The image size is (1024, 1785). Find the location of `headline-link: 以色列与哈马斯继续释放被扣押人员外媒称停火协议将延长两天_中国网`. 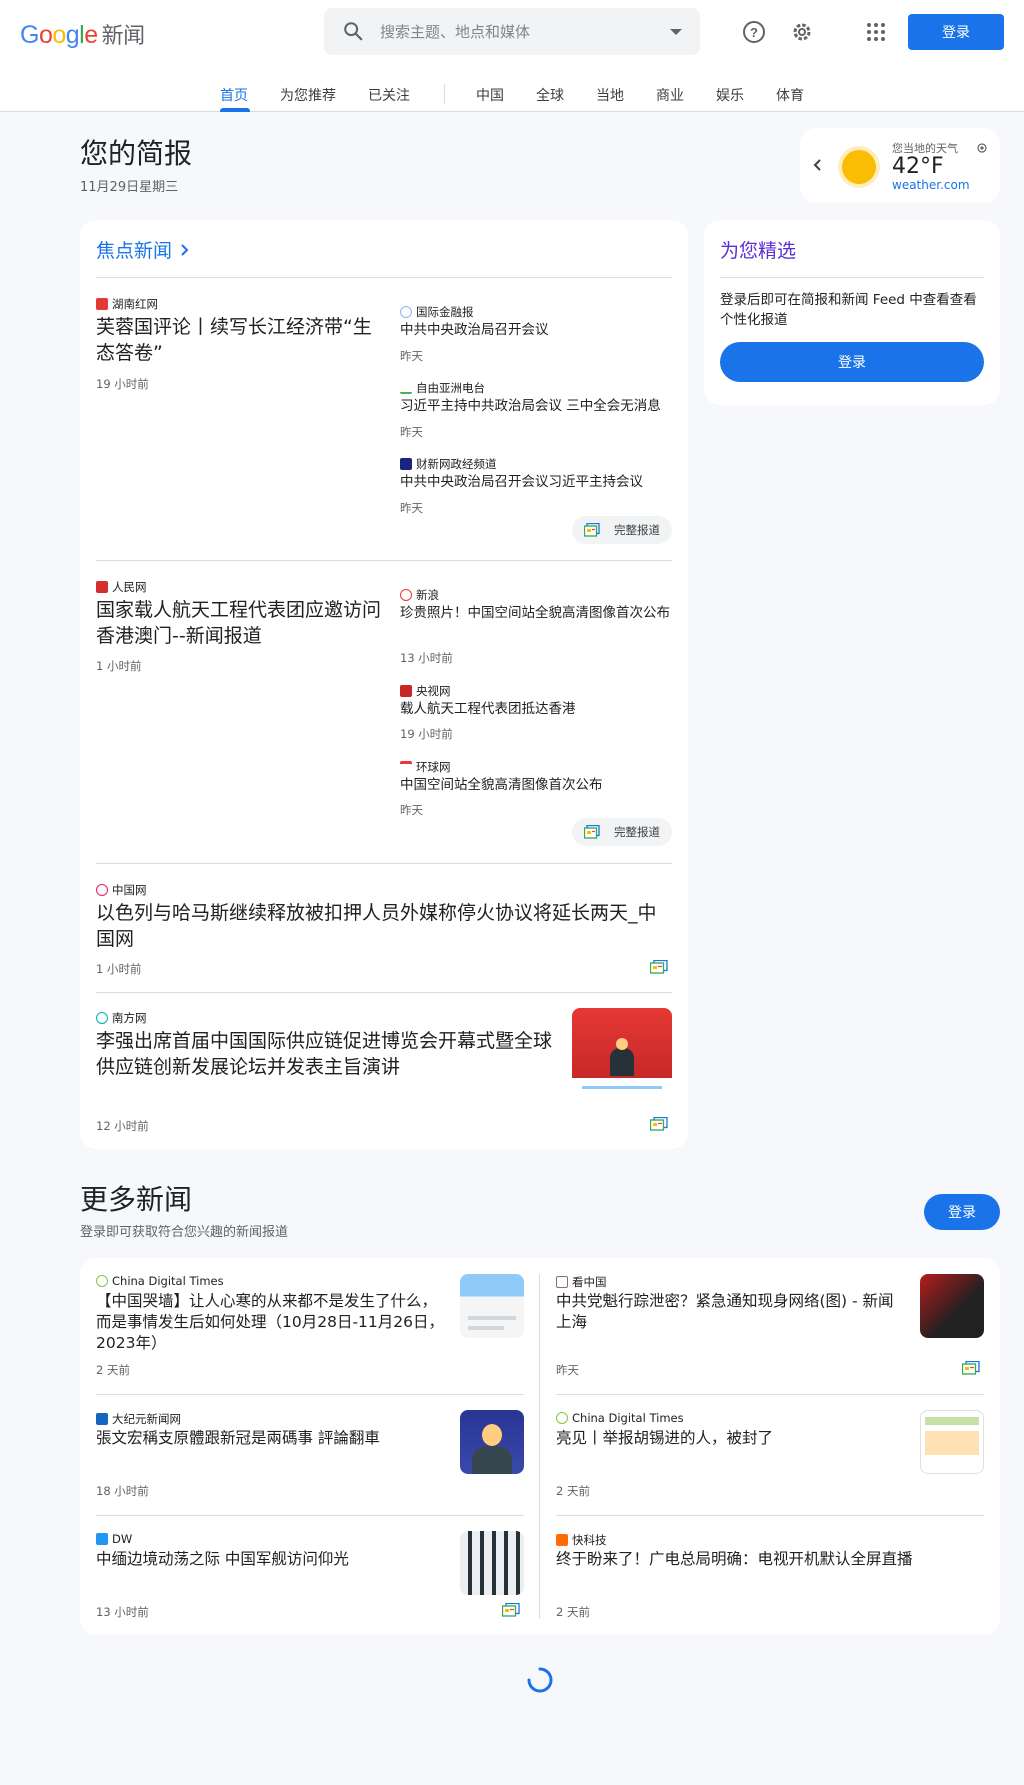

headline-link: 以色列与哈马斯继续释放被扣押人员外媒称停火协议将延长两天_中国网 is located at coordinates (384, 926).